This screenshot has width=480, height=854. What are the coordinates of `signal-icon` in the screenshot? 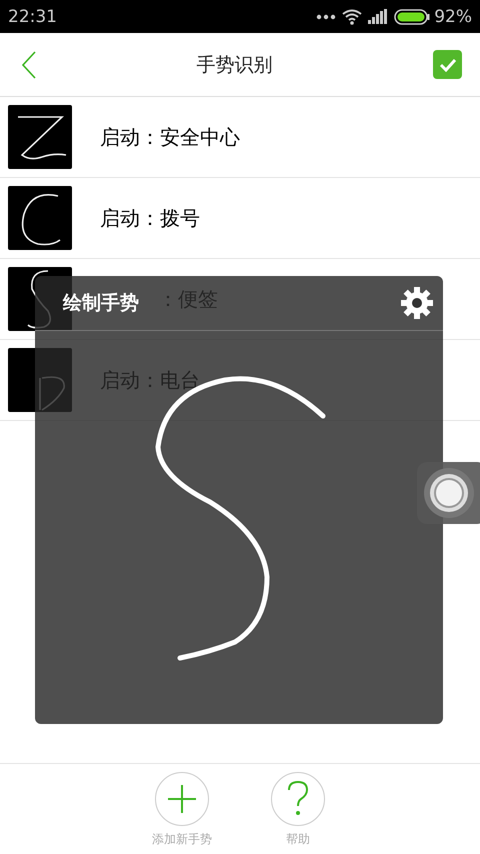 It's located at (378, 16).